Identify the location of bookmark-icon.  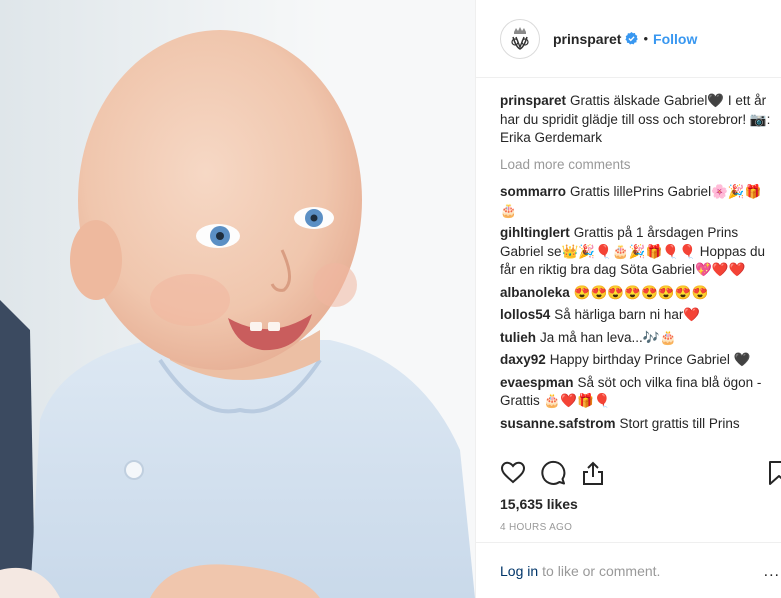
(773, 473).